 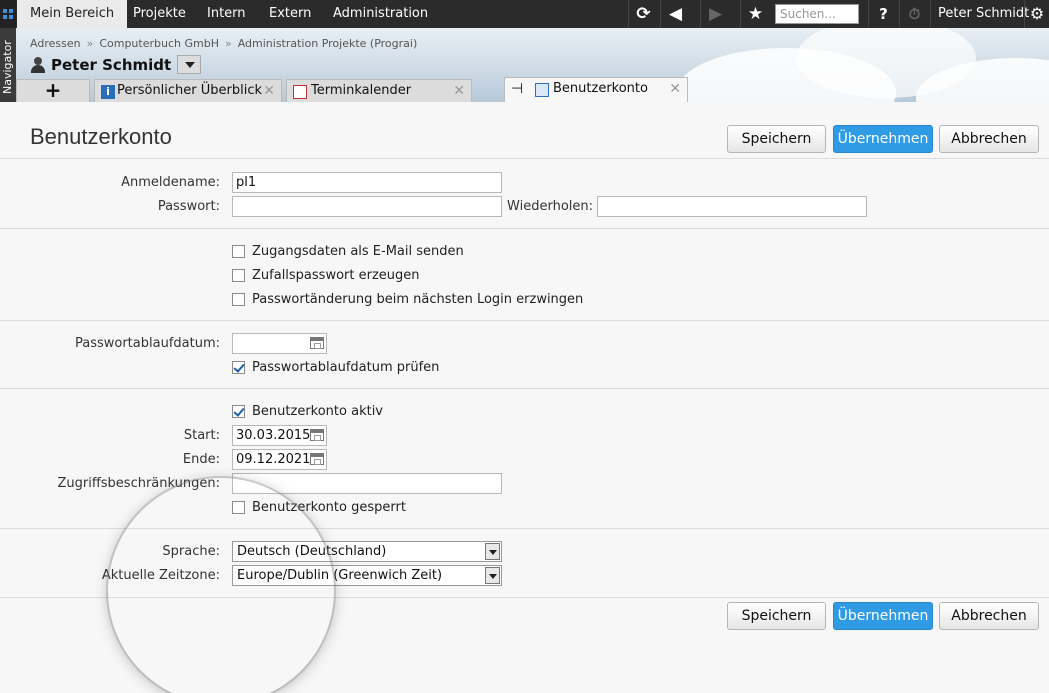 I want to click on breadcrumb-item: Administration Projekte (Prograi), so click(x=328, y=43).